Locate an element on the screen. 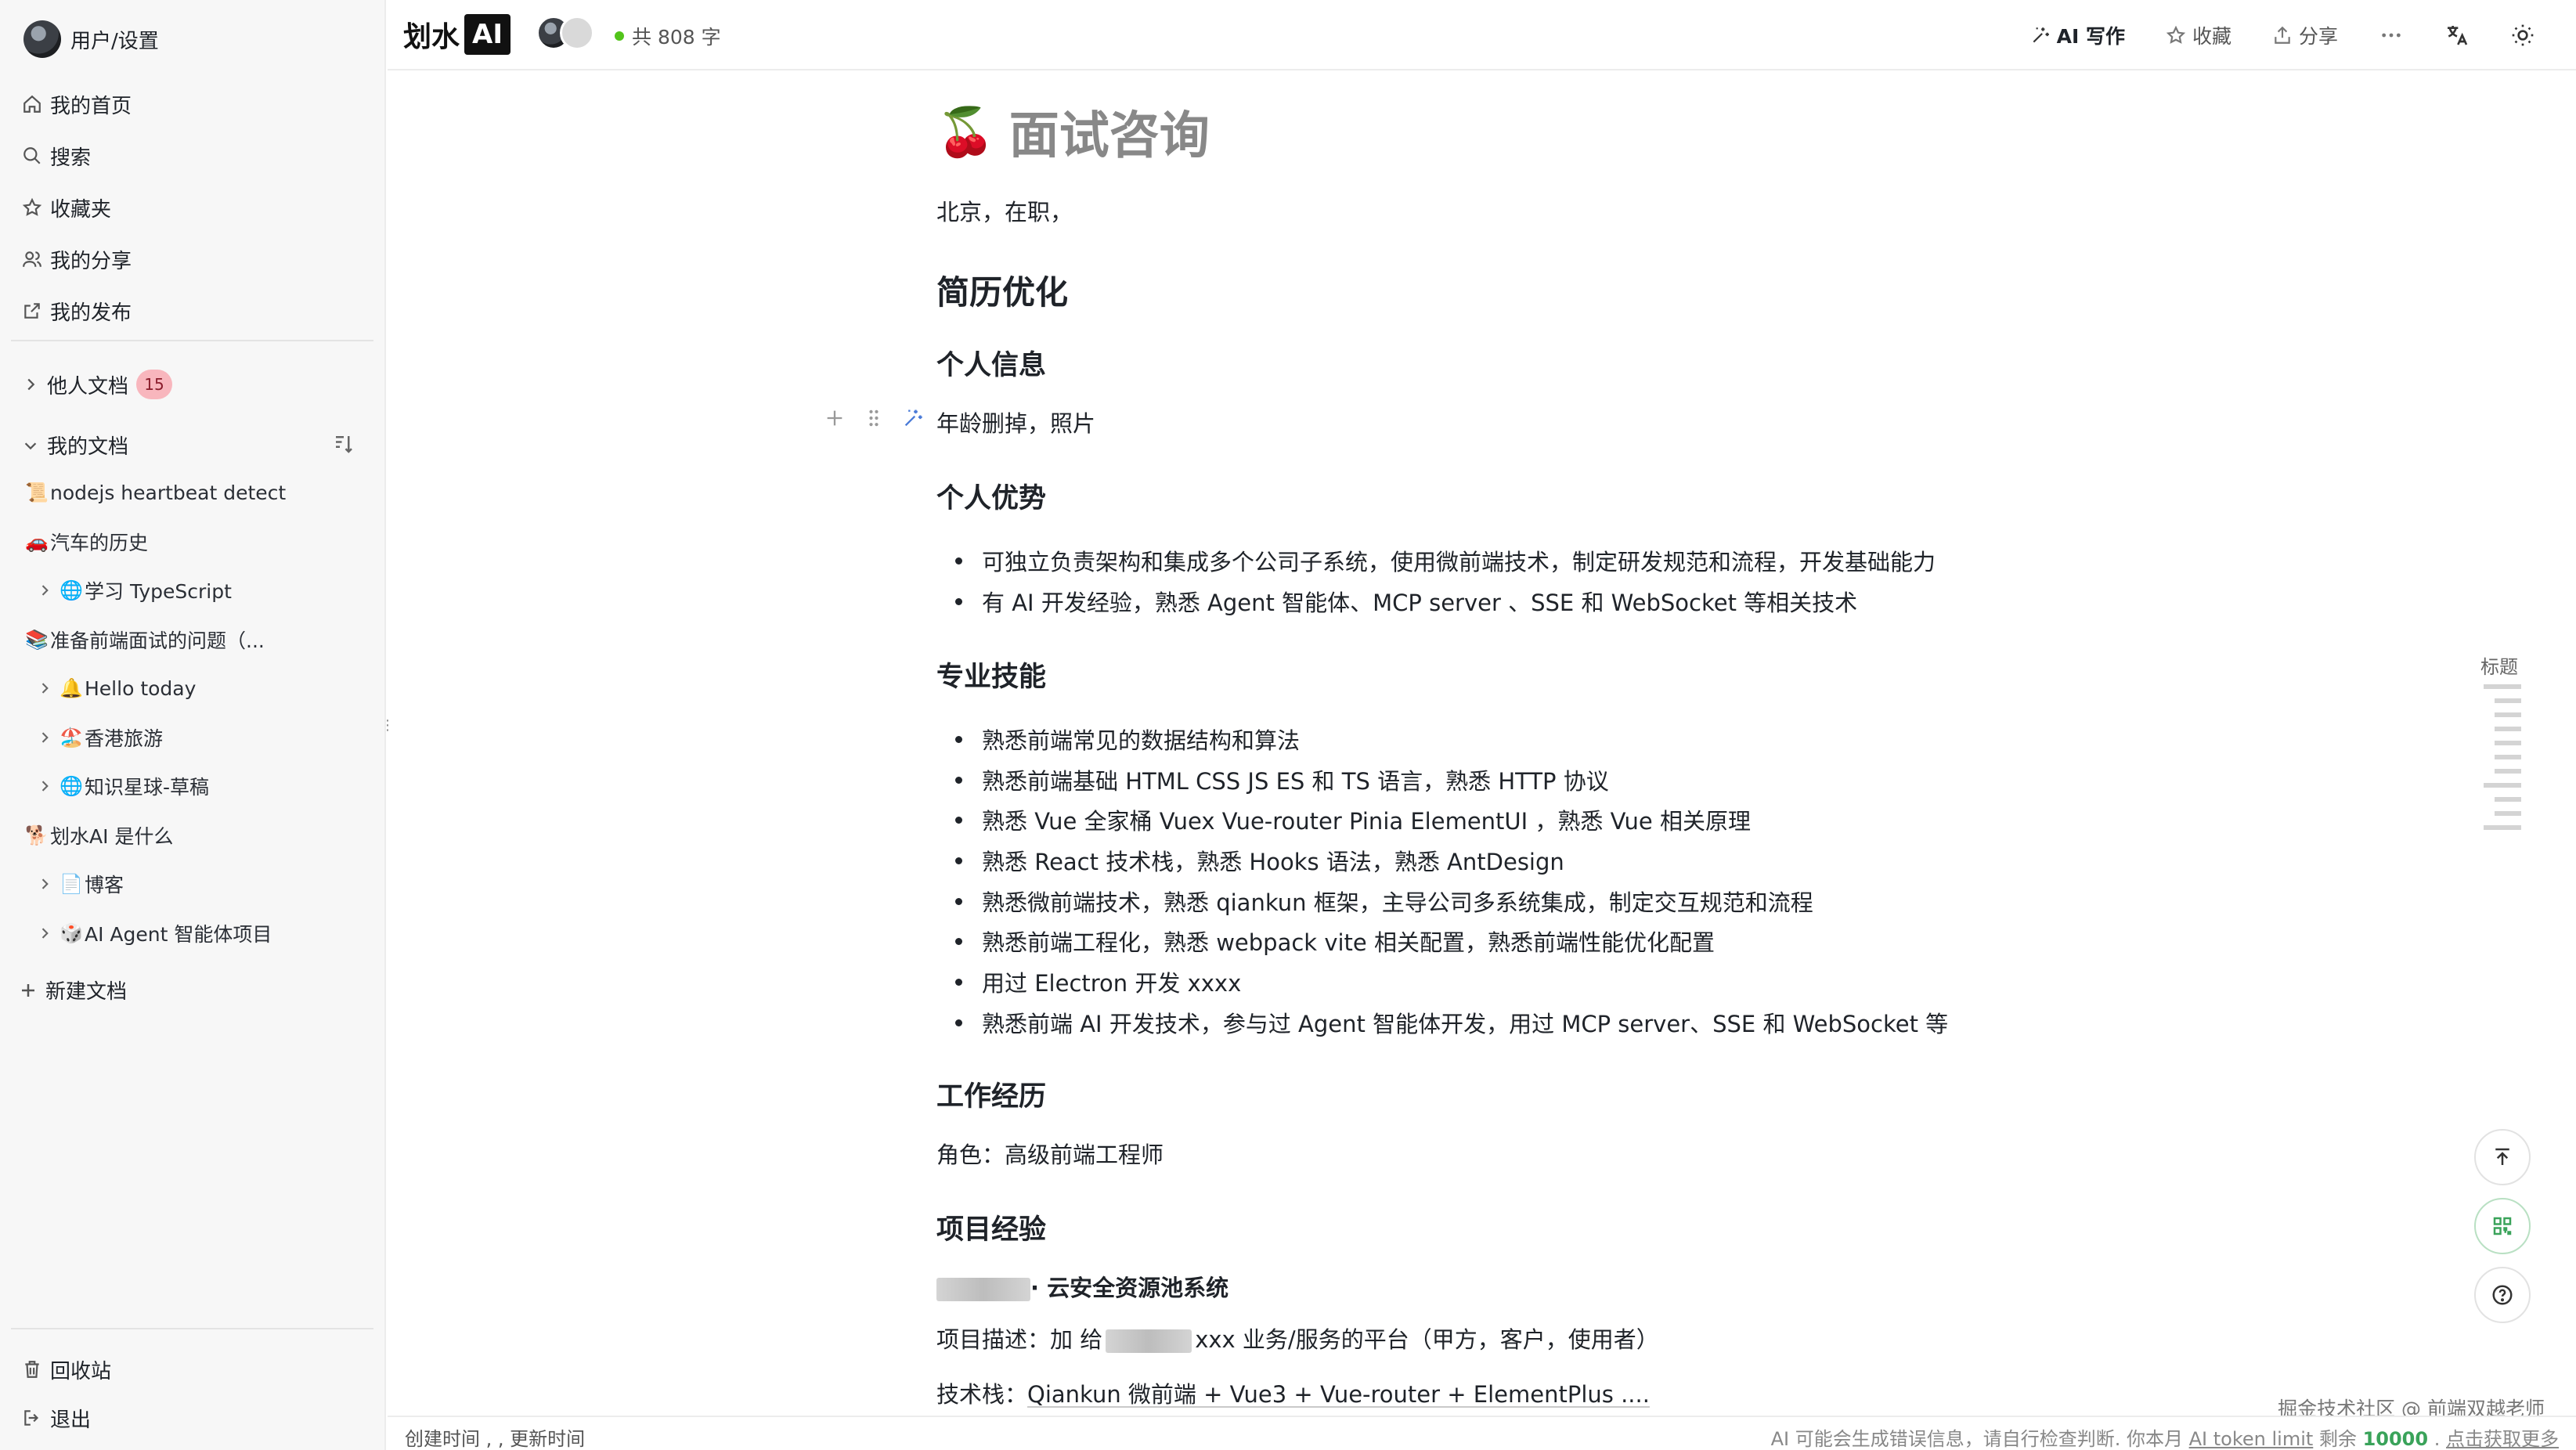  list-item: 用过 Electron 开发 xxxx is located at coordinates (1451, 981).